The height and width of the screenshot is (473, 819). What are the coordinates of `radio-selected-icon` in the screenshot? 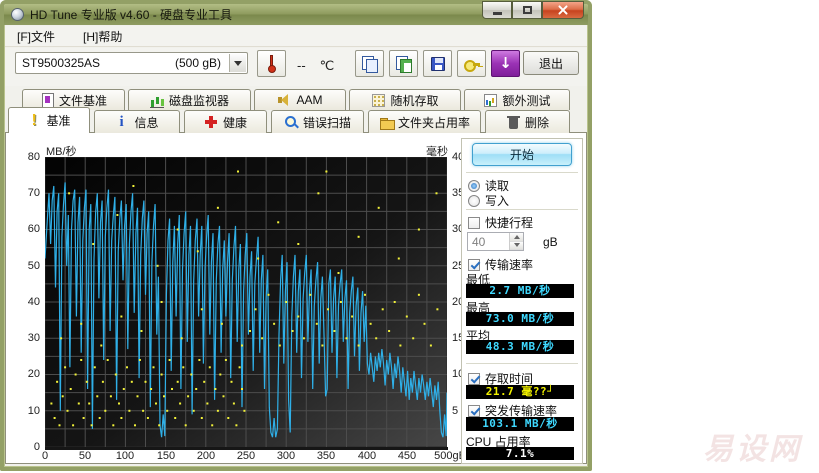 It's located at (474, 185).